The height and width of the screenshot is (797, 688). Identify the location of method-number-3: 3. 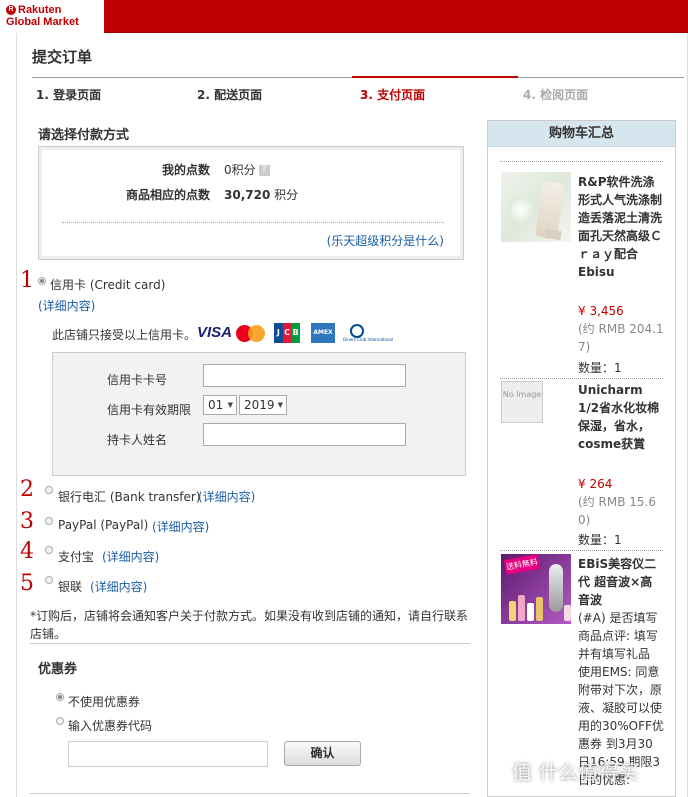
(27, 521).